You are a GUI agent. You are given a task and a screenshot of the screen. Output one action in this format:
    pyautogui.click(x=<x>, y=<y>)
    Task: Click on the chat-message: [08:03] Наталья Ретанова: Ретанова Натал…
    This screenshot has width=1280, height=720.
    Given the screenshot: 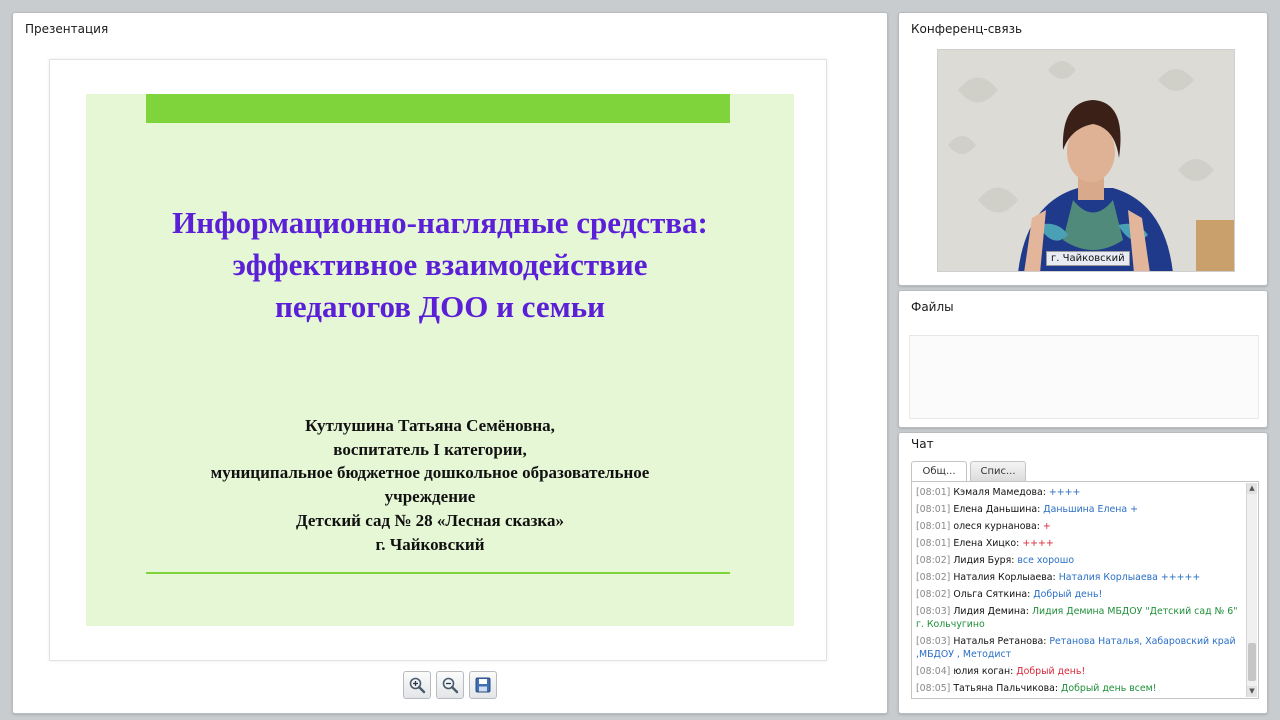 What is the action you would take?
    pyautogui.click(x=1079, y=648)
    